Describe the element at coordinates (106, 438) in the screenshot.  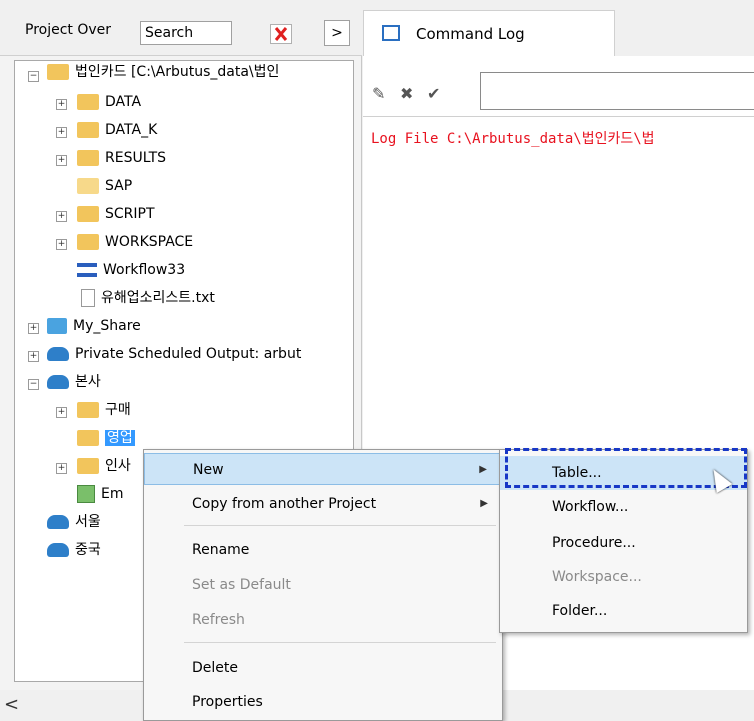
I see `tree-item-selected: 영업` at that location.